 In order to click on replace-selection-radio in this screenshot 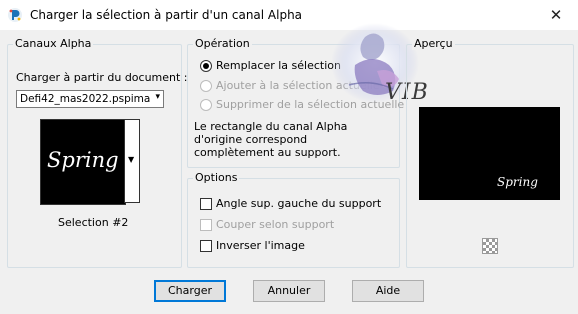, I will do `click(206, 66)`.